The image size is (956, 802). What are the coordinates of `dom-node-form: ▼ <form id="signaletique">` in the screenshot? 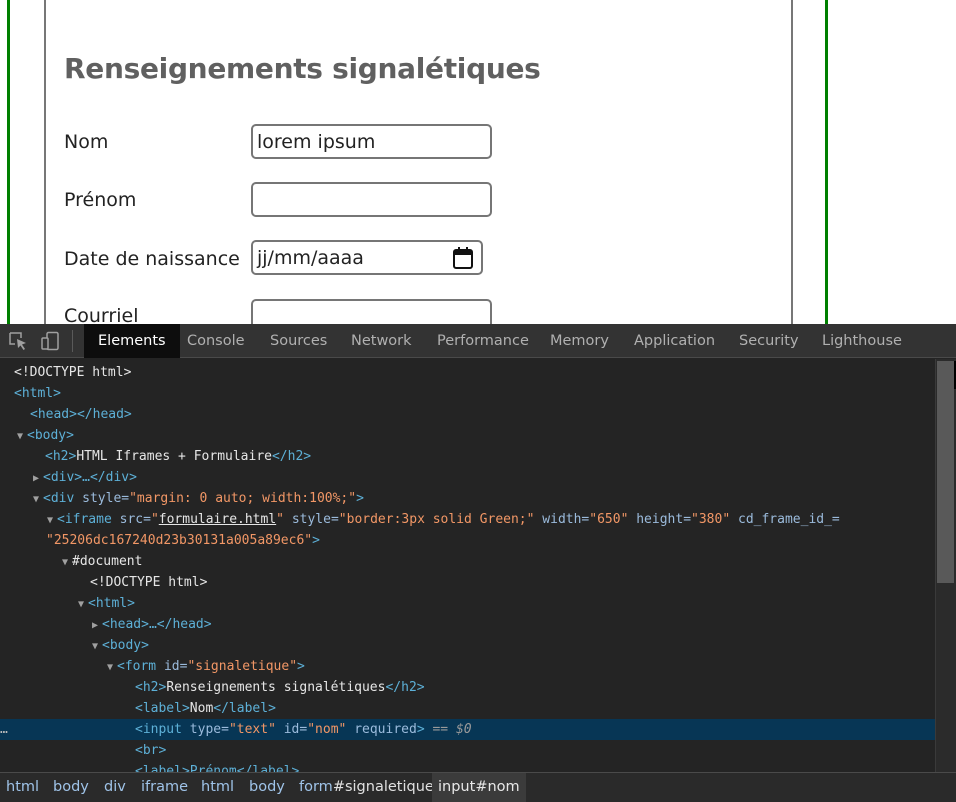 It's located at (467, 666).